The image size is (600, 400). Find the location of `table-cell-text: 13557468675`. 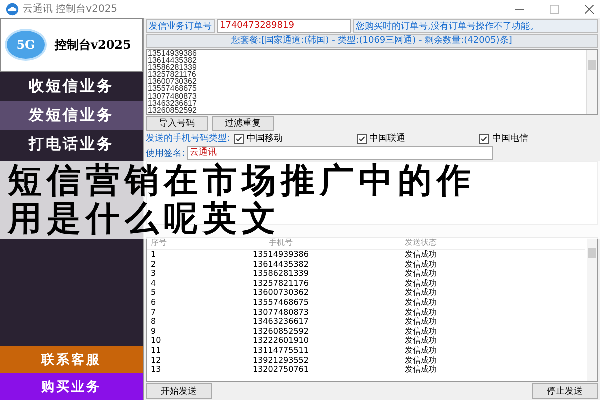

table-cell-text: 13557468675 is located at coordinates (281, 303).